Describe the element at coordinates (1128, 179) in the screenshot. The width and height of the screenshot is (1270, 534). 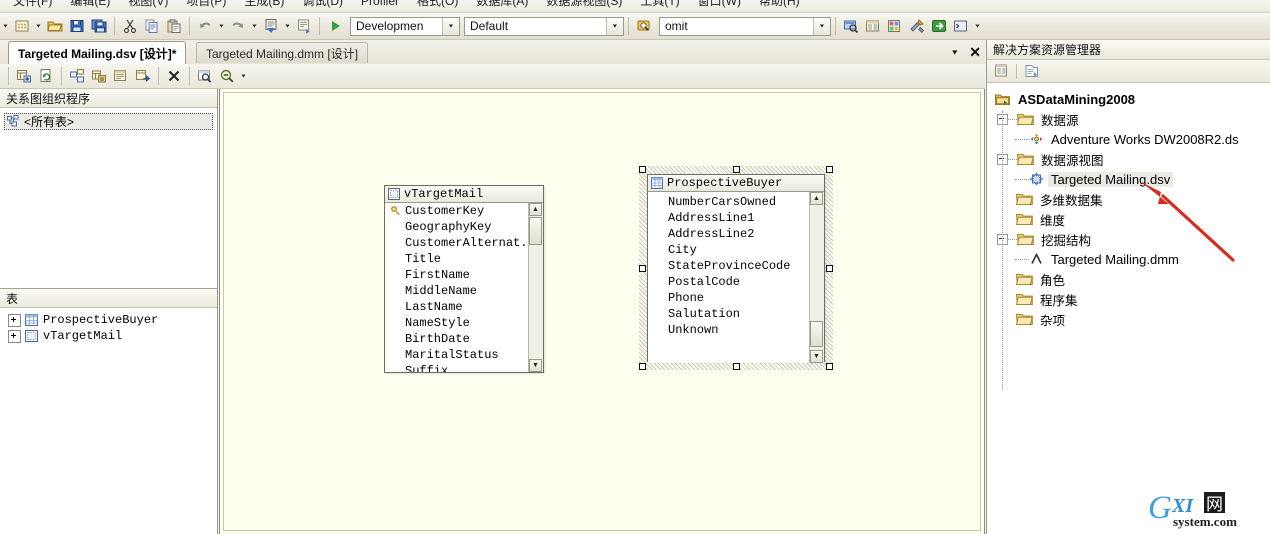
I see `tree-node-targeted-mailing-dsv: Targeted Mailing.dsv` at that location.